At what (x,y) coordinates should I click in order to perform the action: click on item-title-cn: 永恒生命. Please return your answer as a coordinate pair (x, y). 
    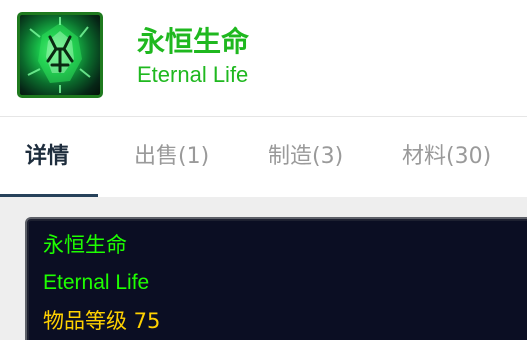
    Looking at the image, I should click on (193, 41).